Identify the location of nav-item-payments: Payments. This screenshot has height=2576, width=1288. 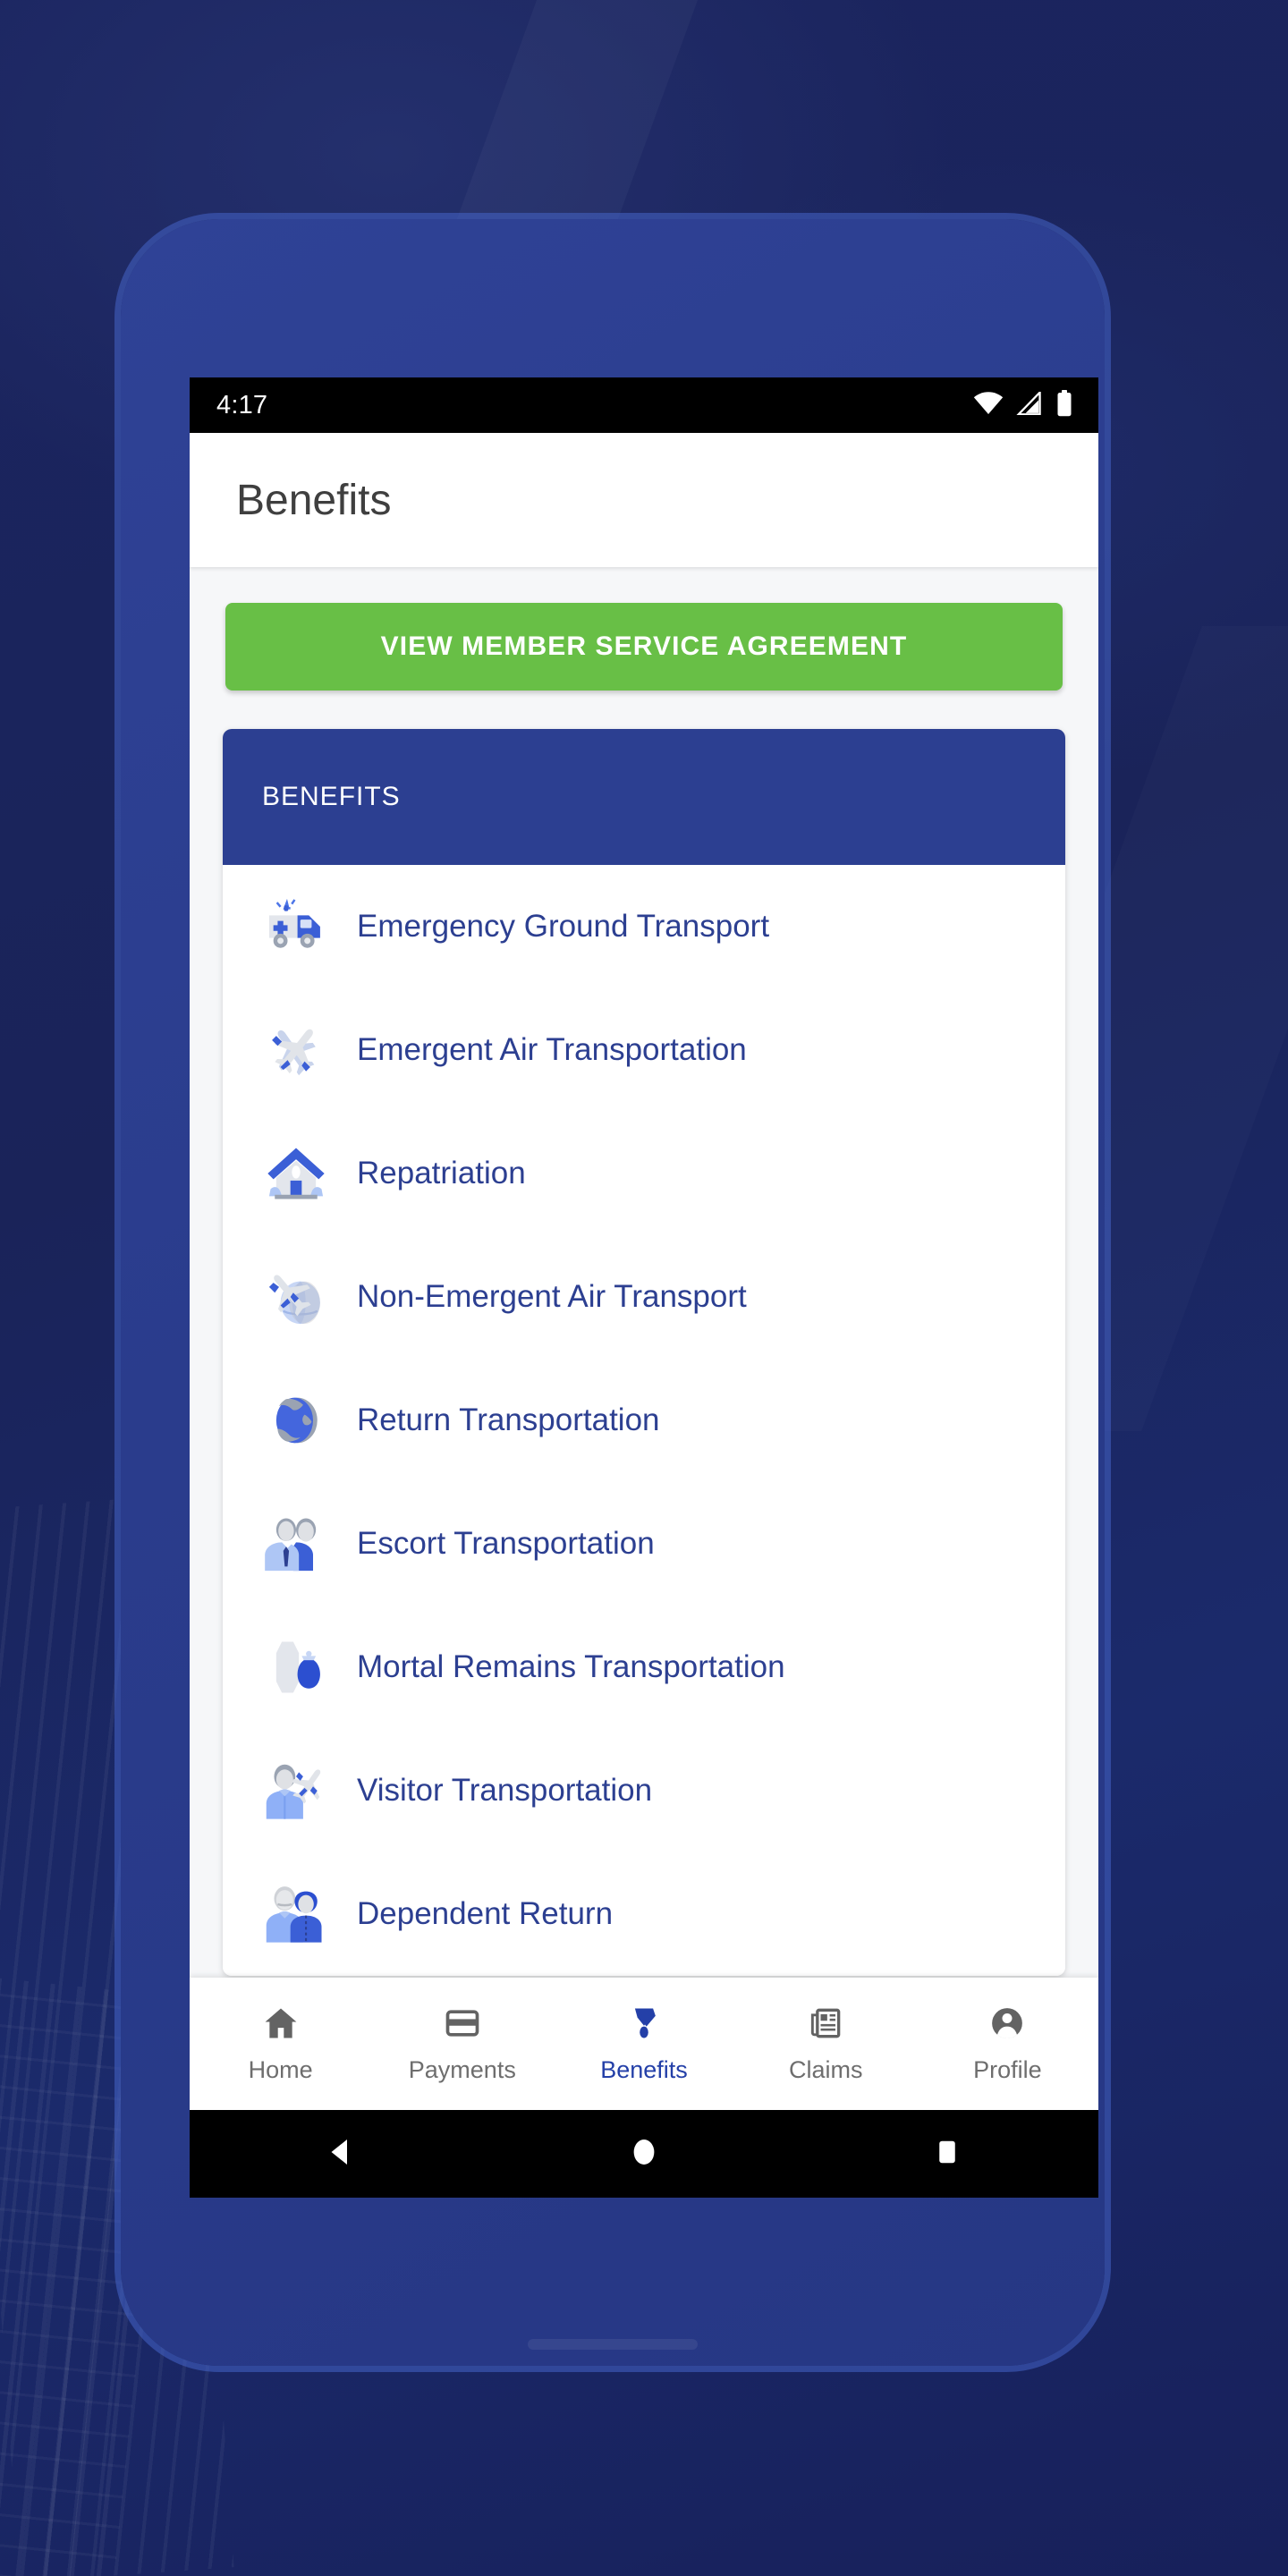
(462, 2044).